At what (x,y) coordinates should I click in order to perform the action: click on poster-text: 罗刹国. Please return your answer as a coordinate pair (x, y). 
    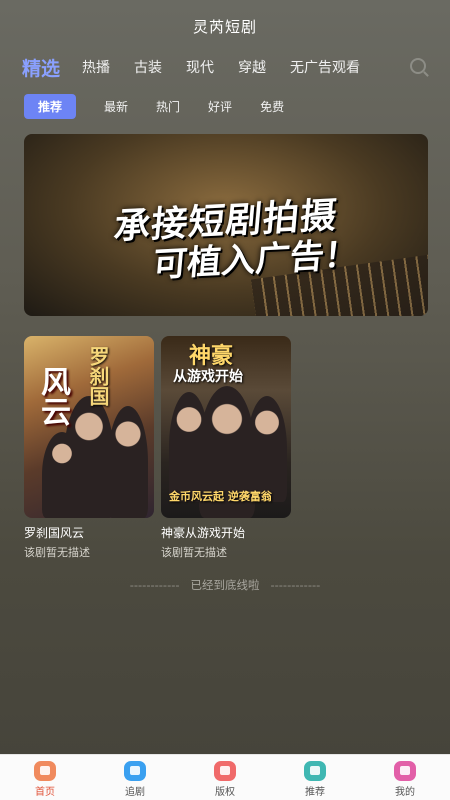
    Looking at the image, I should click on (98, 376).